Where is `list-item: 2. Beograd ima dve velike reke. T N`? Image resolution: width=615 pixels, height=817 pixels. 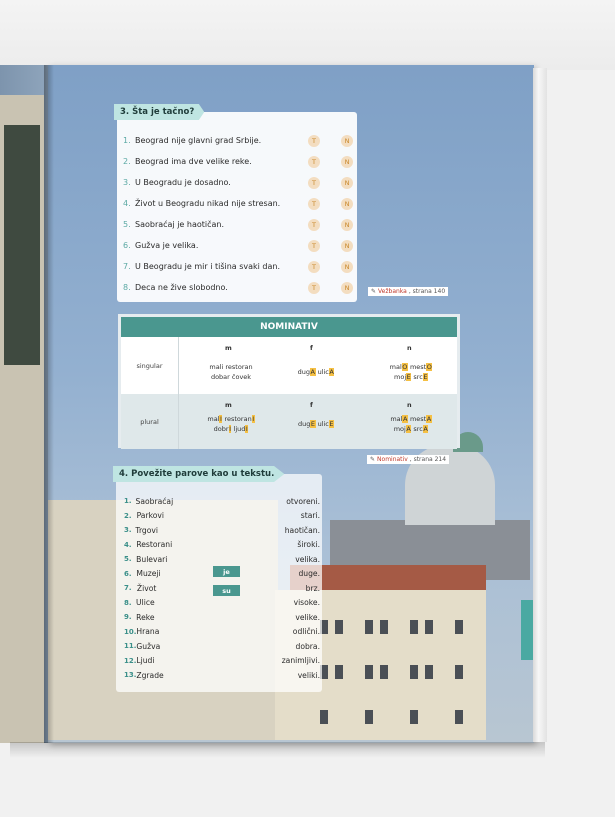 list-item: 2. Beograd ima dve velike reke. T N is located at coordinates (238, 161).